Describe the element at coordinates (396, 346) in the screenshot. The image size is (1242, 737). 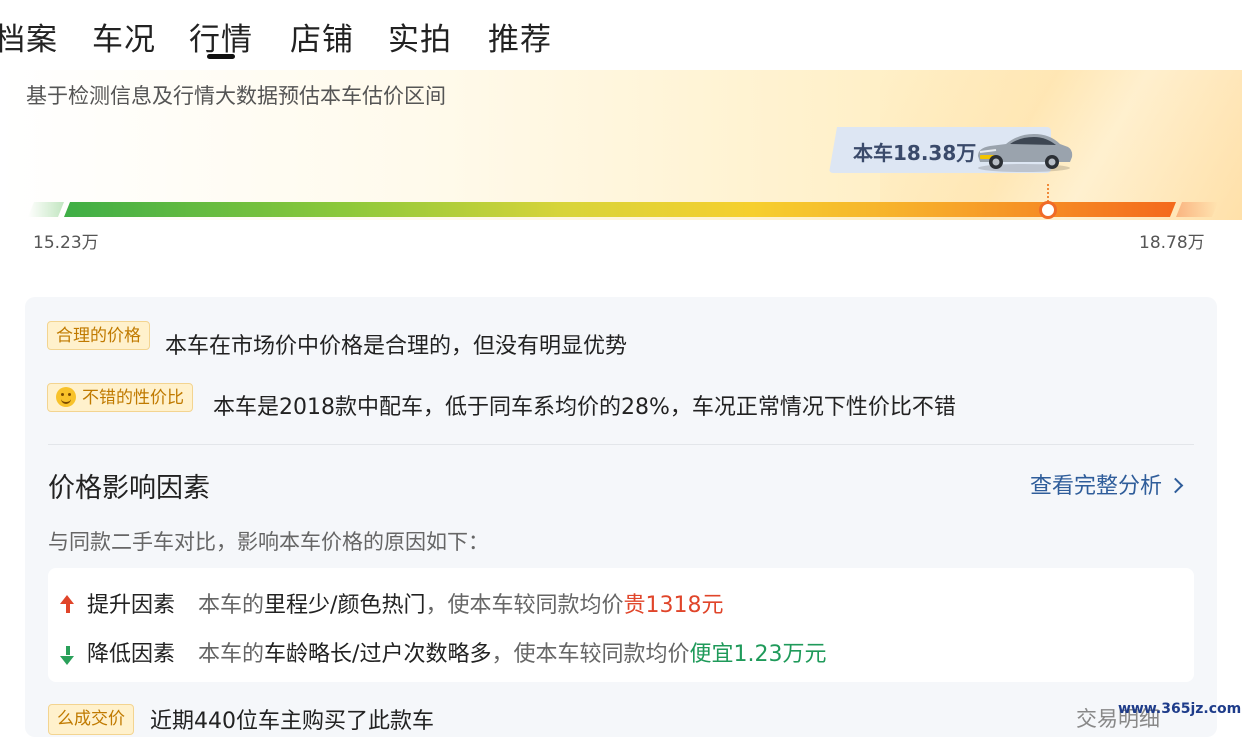
I see `reasonable-price-text: 本车在市场价中价格是合理的，但没有明显优势` at that location.